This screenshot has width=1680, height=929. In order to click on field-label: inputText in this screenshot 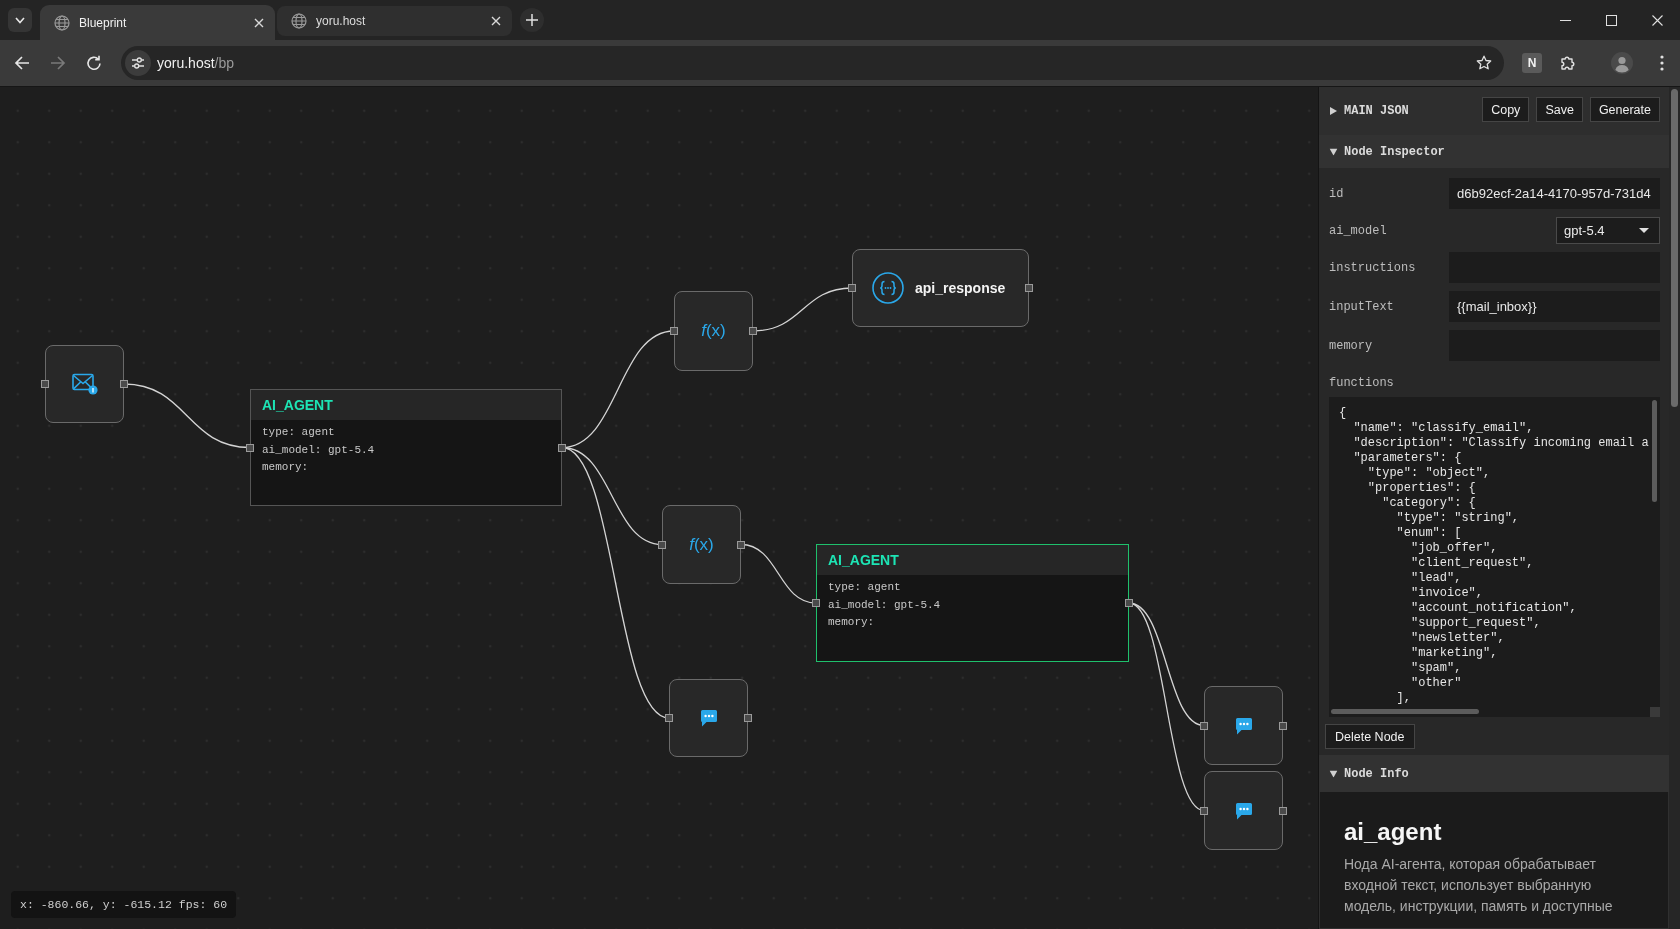, I will do `click(1362, 306)`.